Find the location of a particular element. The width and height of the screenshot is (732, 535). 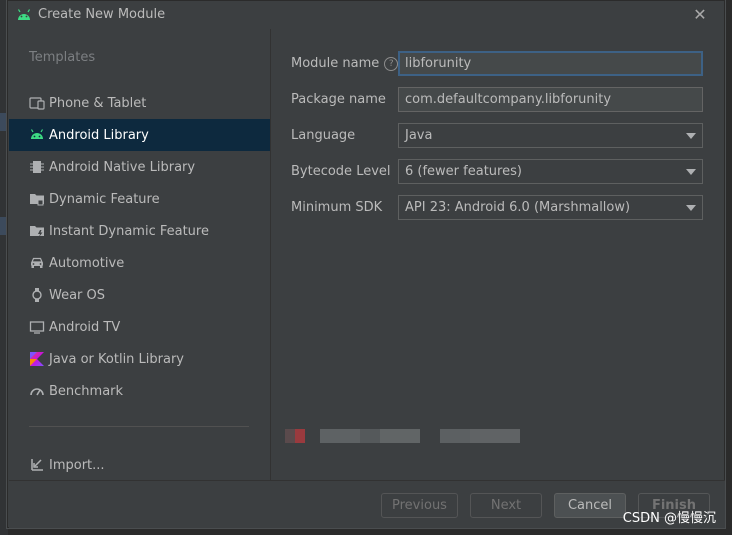

template-java-kotlin-library: Java or Kotlin Library is located at coordinates (139, 359).